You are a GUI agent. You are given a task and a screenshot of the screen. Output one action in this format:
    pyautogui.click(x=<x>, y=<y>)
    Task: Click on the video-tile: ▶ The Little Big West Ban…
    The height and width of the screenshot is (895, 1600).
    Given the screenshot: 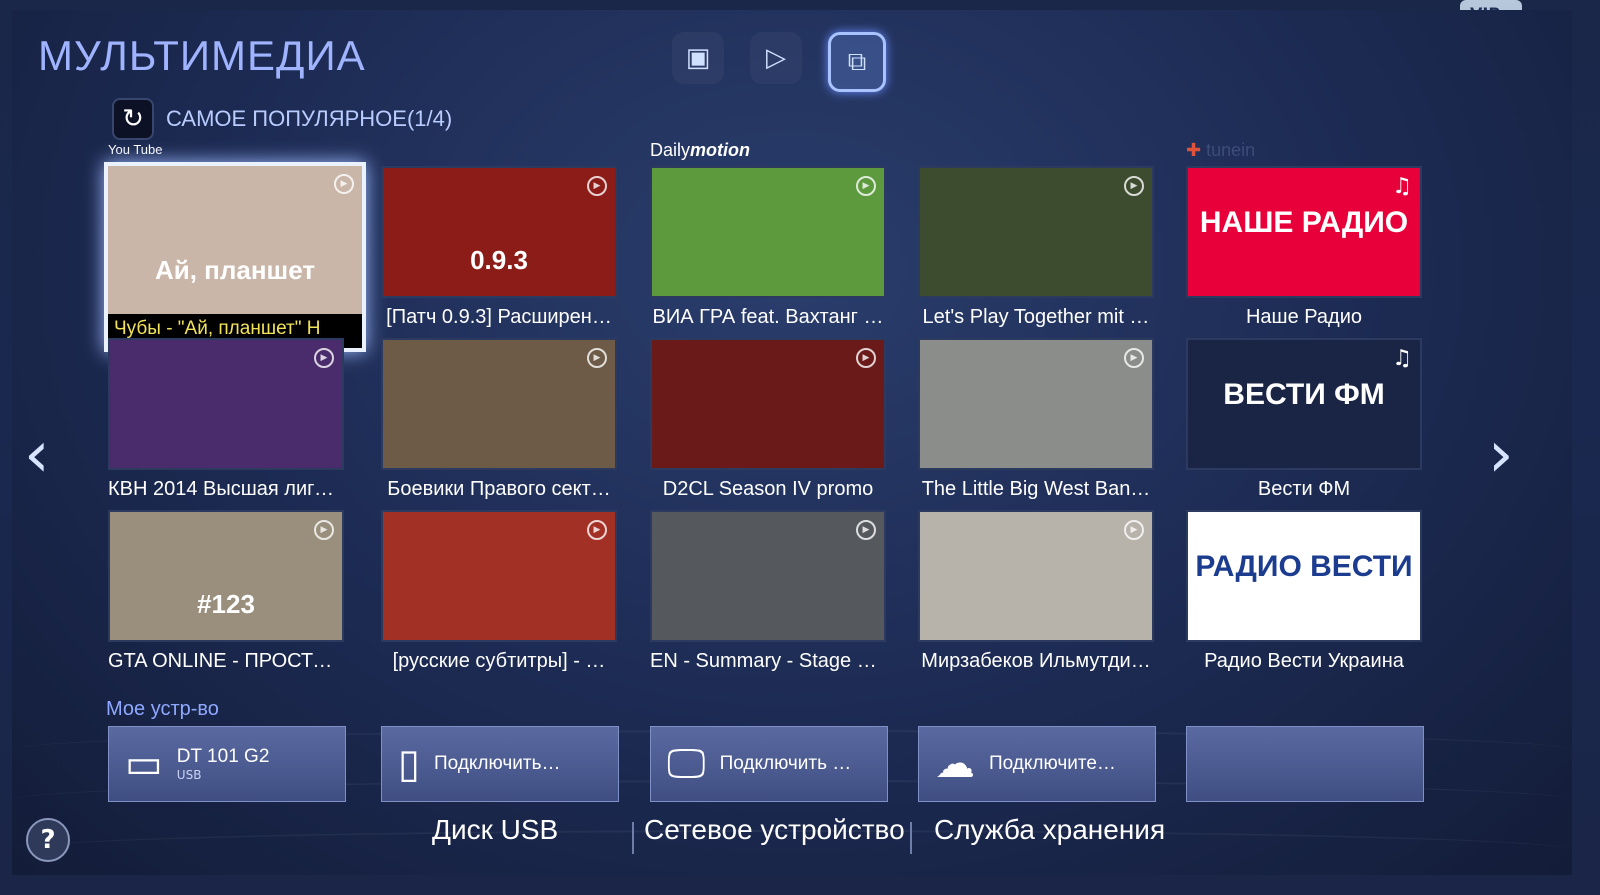 What is the action you would take?
    pyautogui.click(x=1036, y=419)
    